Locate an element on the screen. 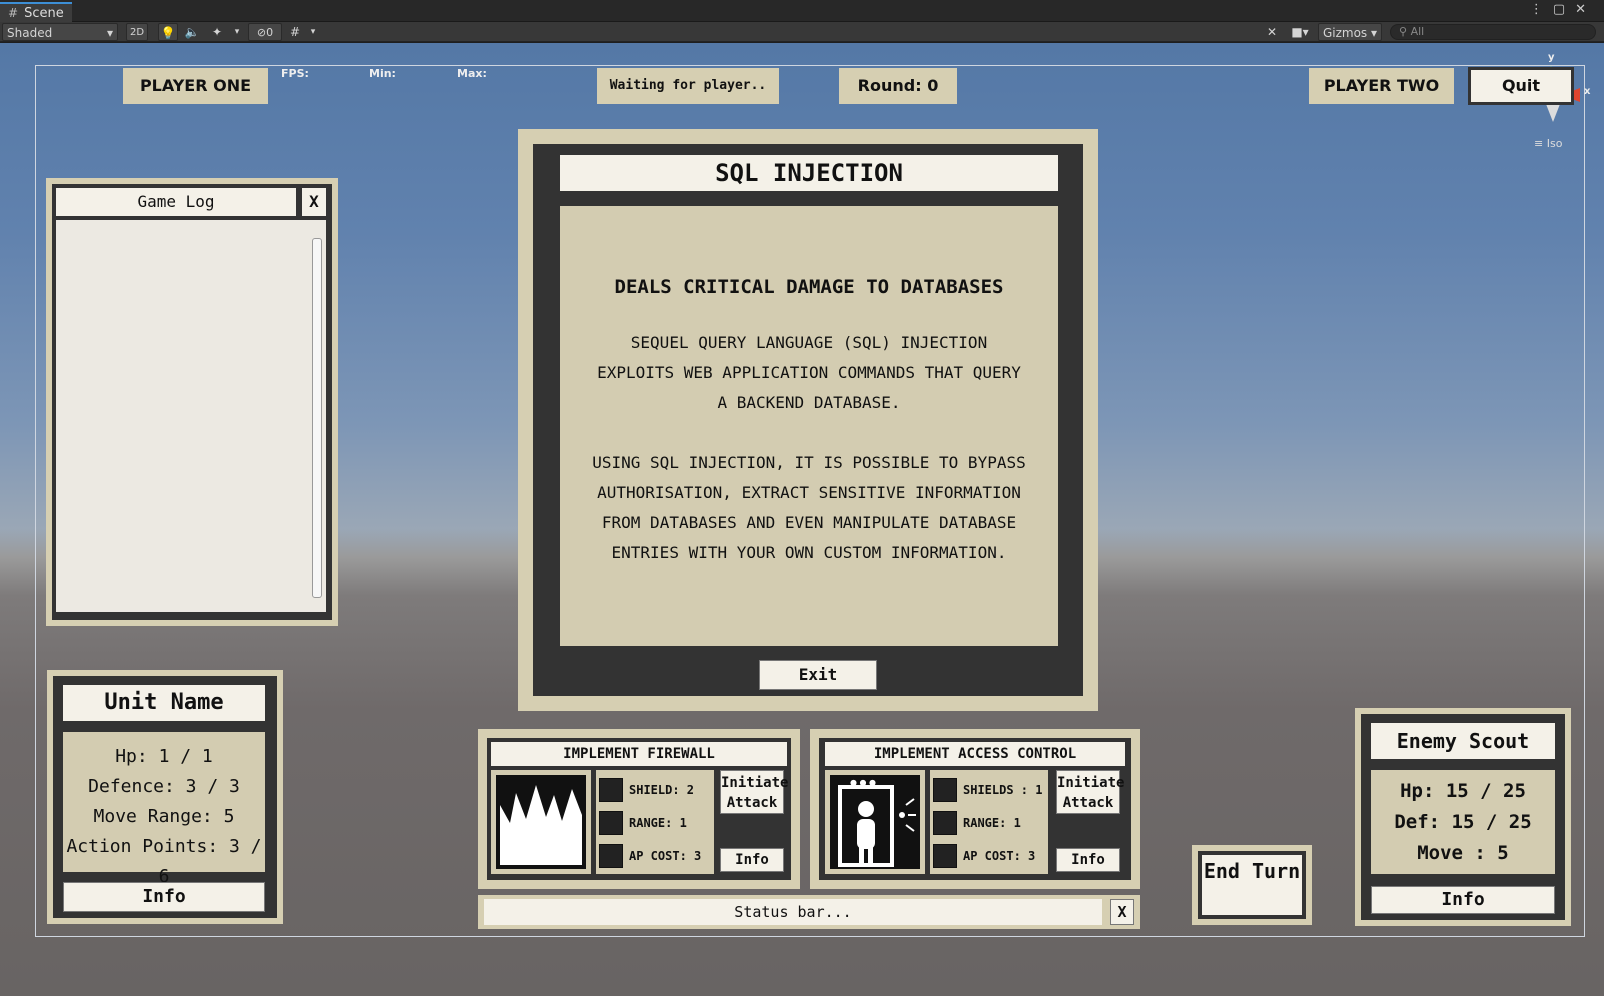 The height and width of the screenshot is (996, 1604). status-bar-close-button: X is located at coordinates (1122, 912).